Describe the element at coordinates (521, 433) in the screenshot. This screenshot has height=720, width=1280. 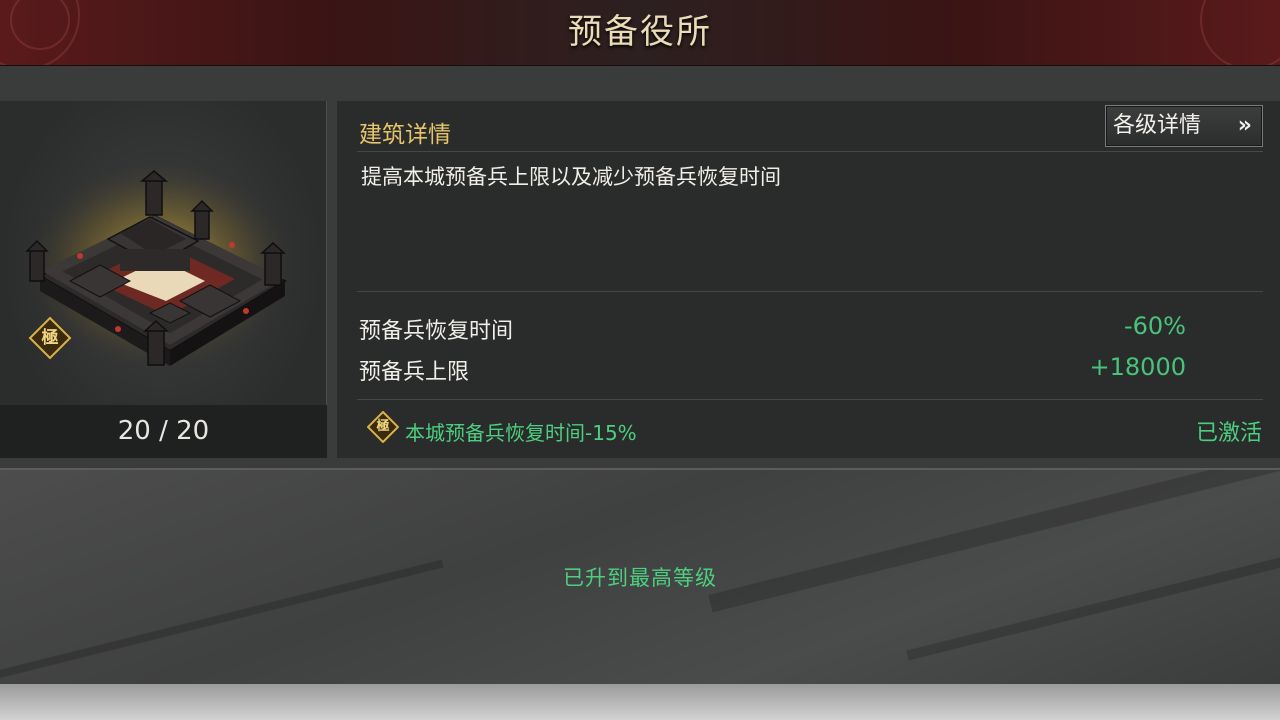
I see `bonus-effect-text: 本城预备兵恢复时间-15%` at that location.